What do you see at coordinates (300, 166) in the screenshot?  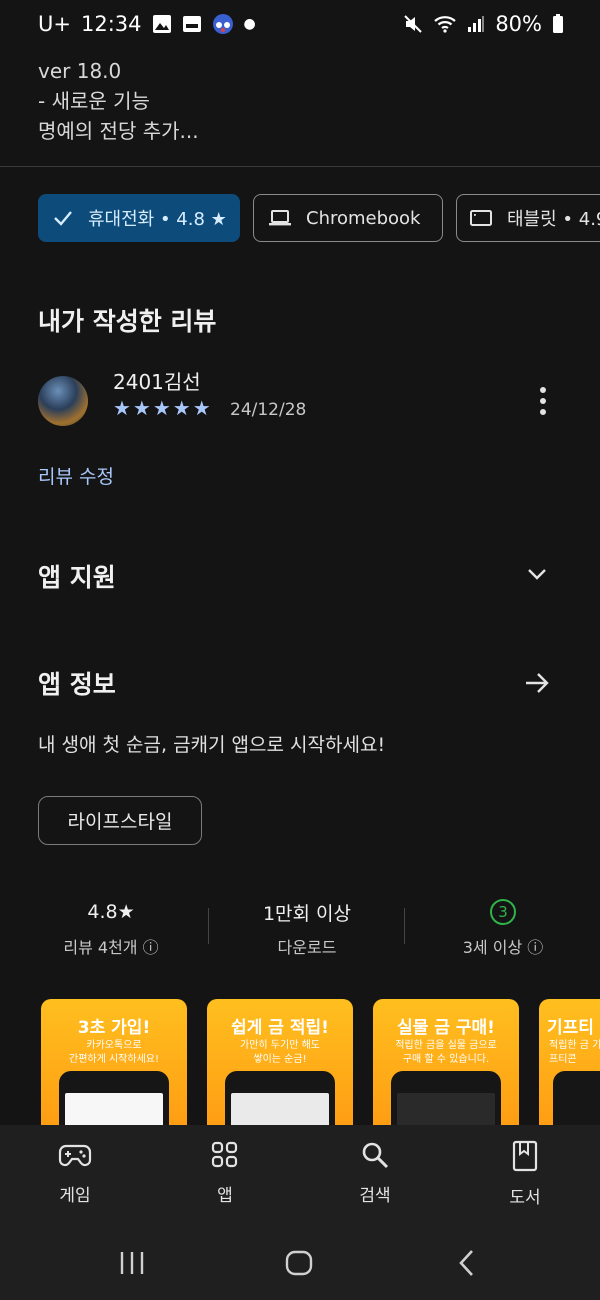 I see `section-divider` at bounding box center [300, 166].